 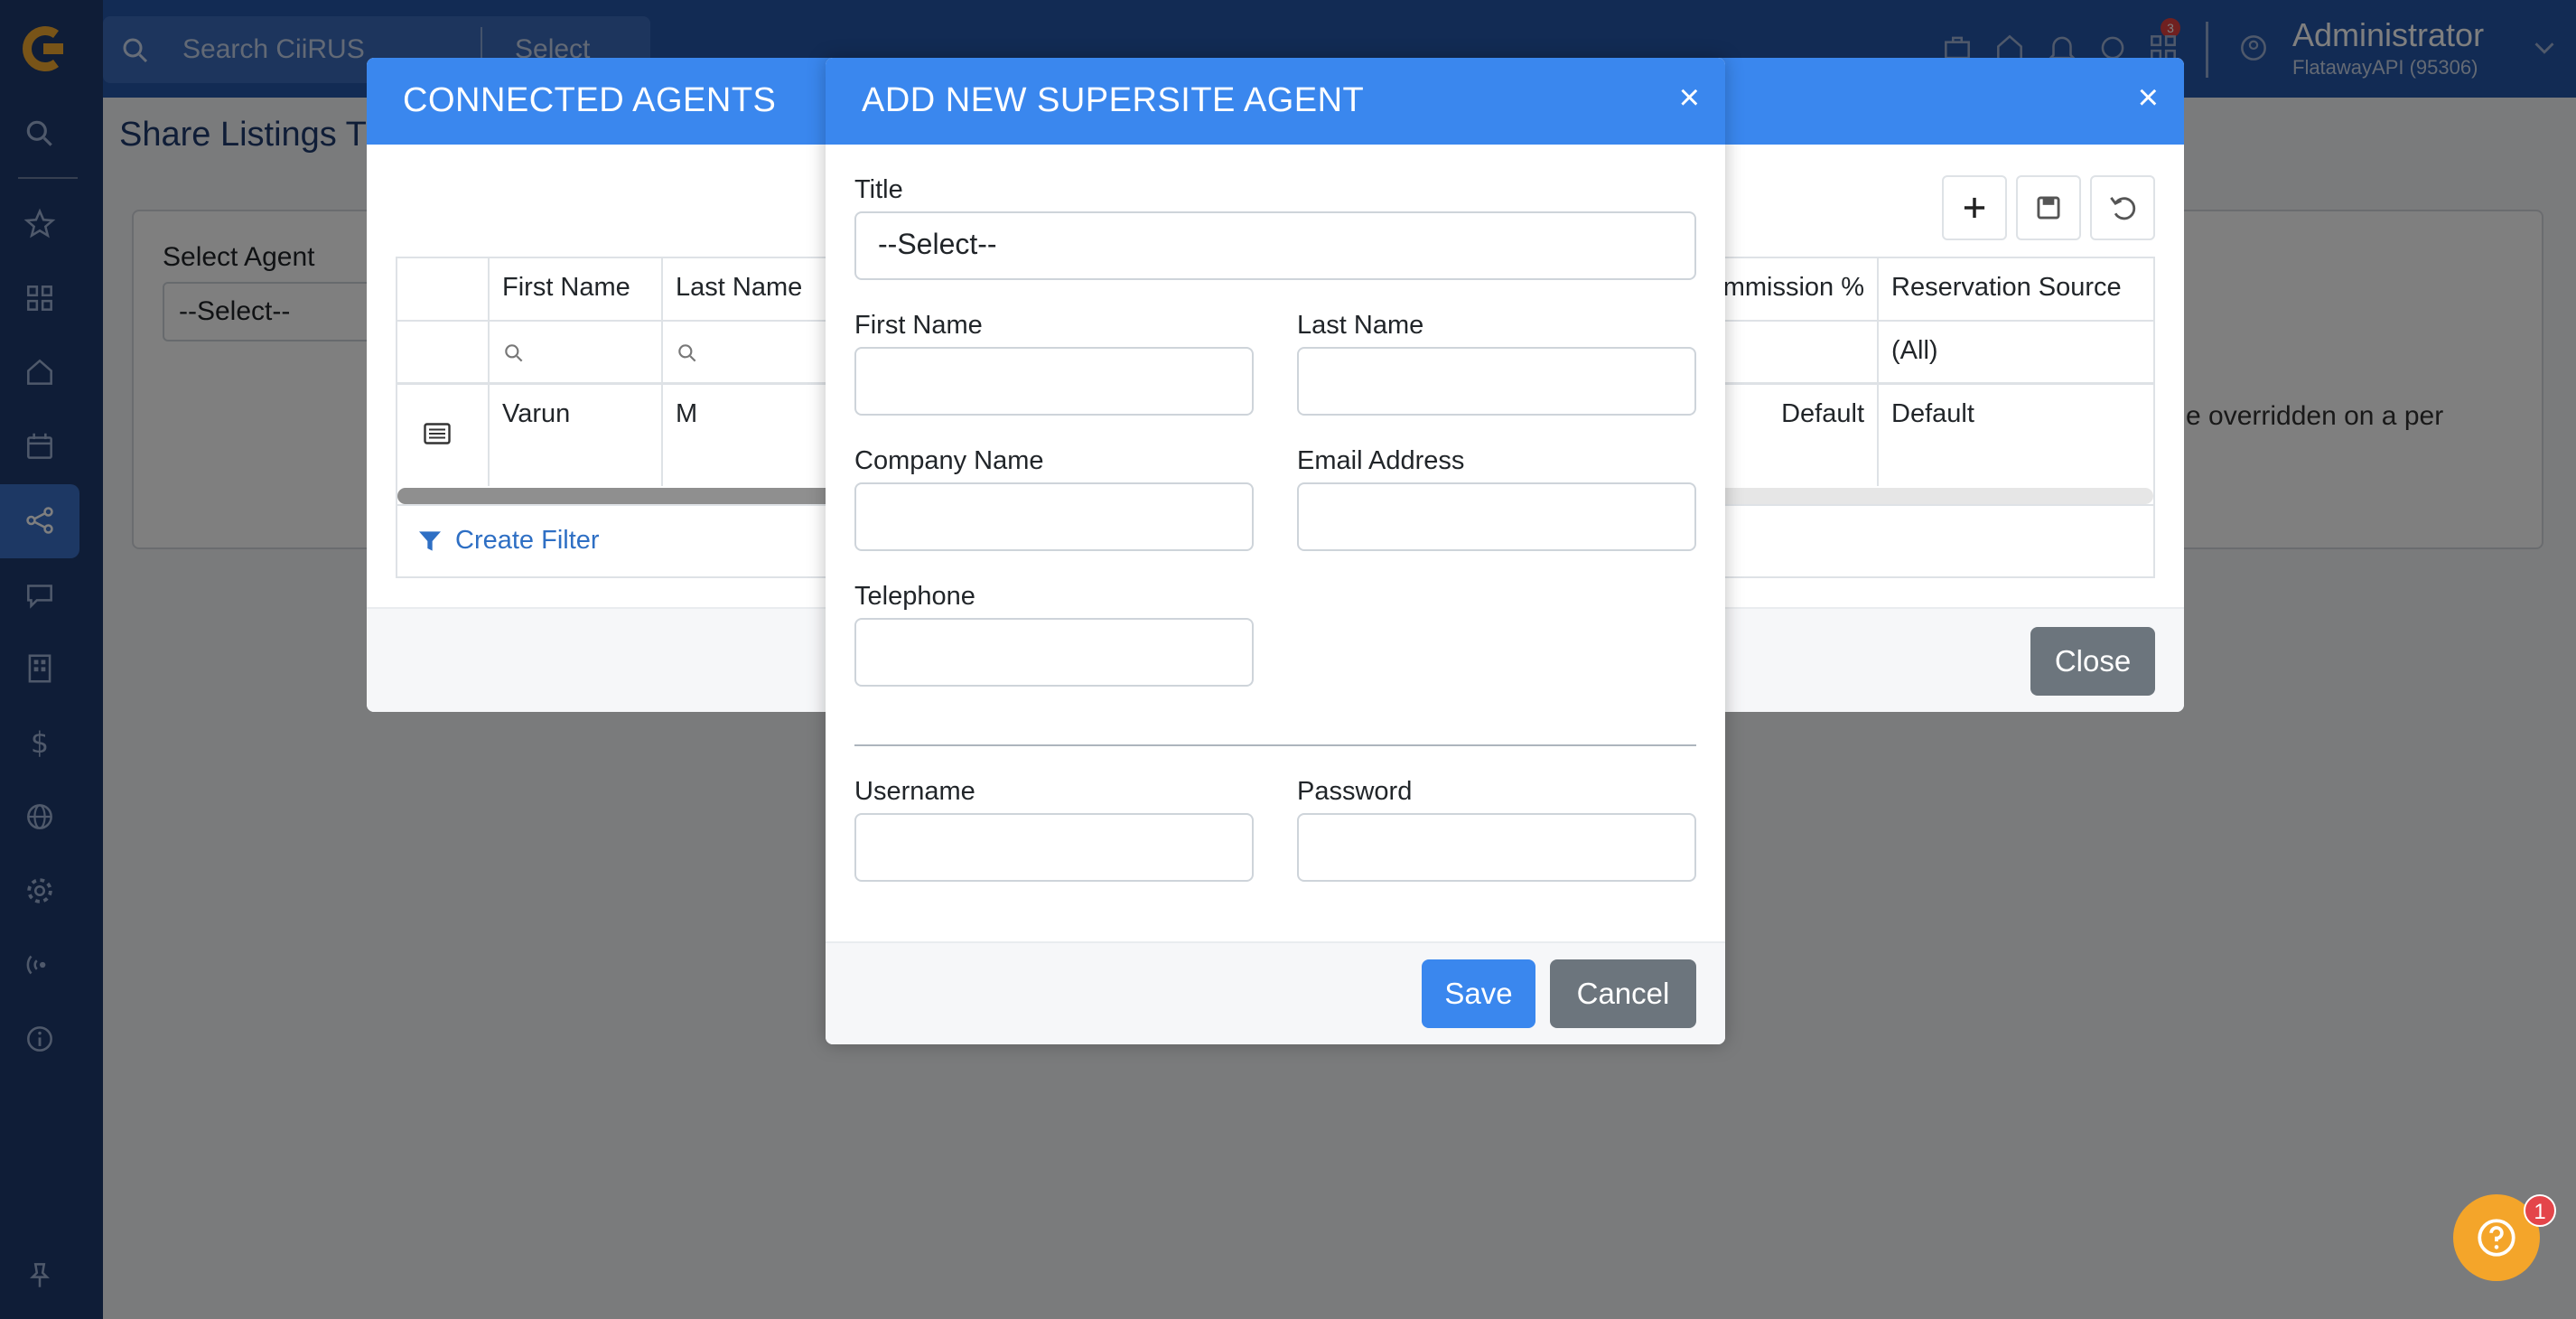 What do you see at coordinates (590, 100) in the screenshot?
I see `connected-agents-title: CONNECTED AGENTS` at bounding box center [590, 100].